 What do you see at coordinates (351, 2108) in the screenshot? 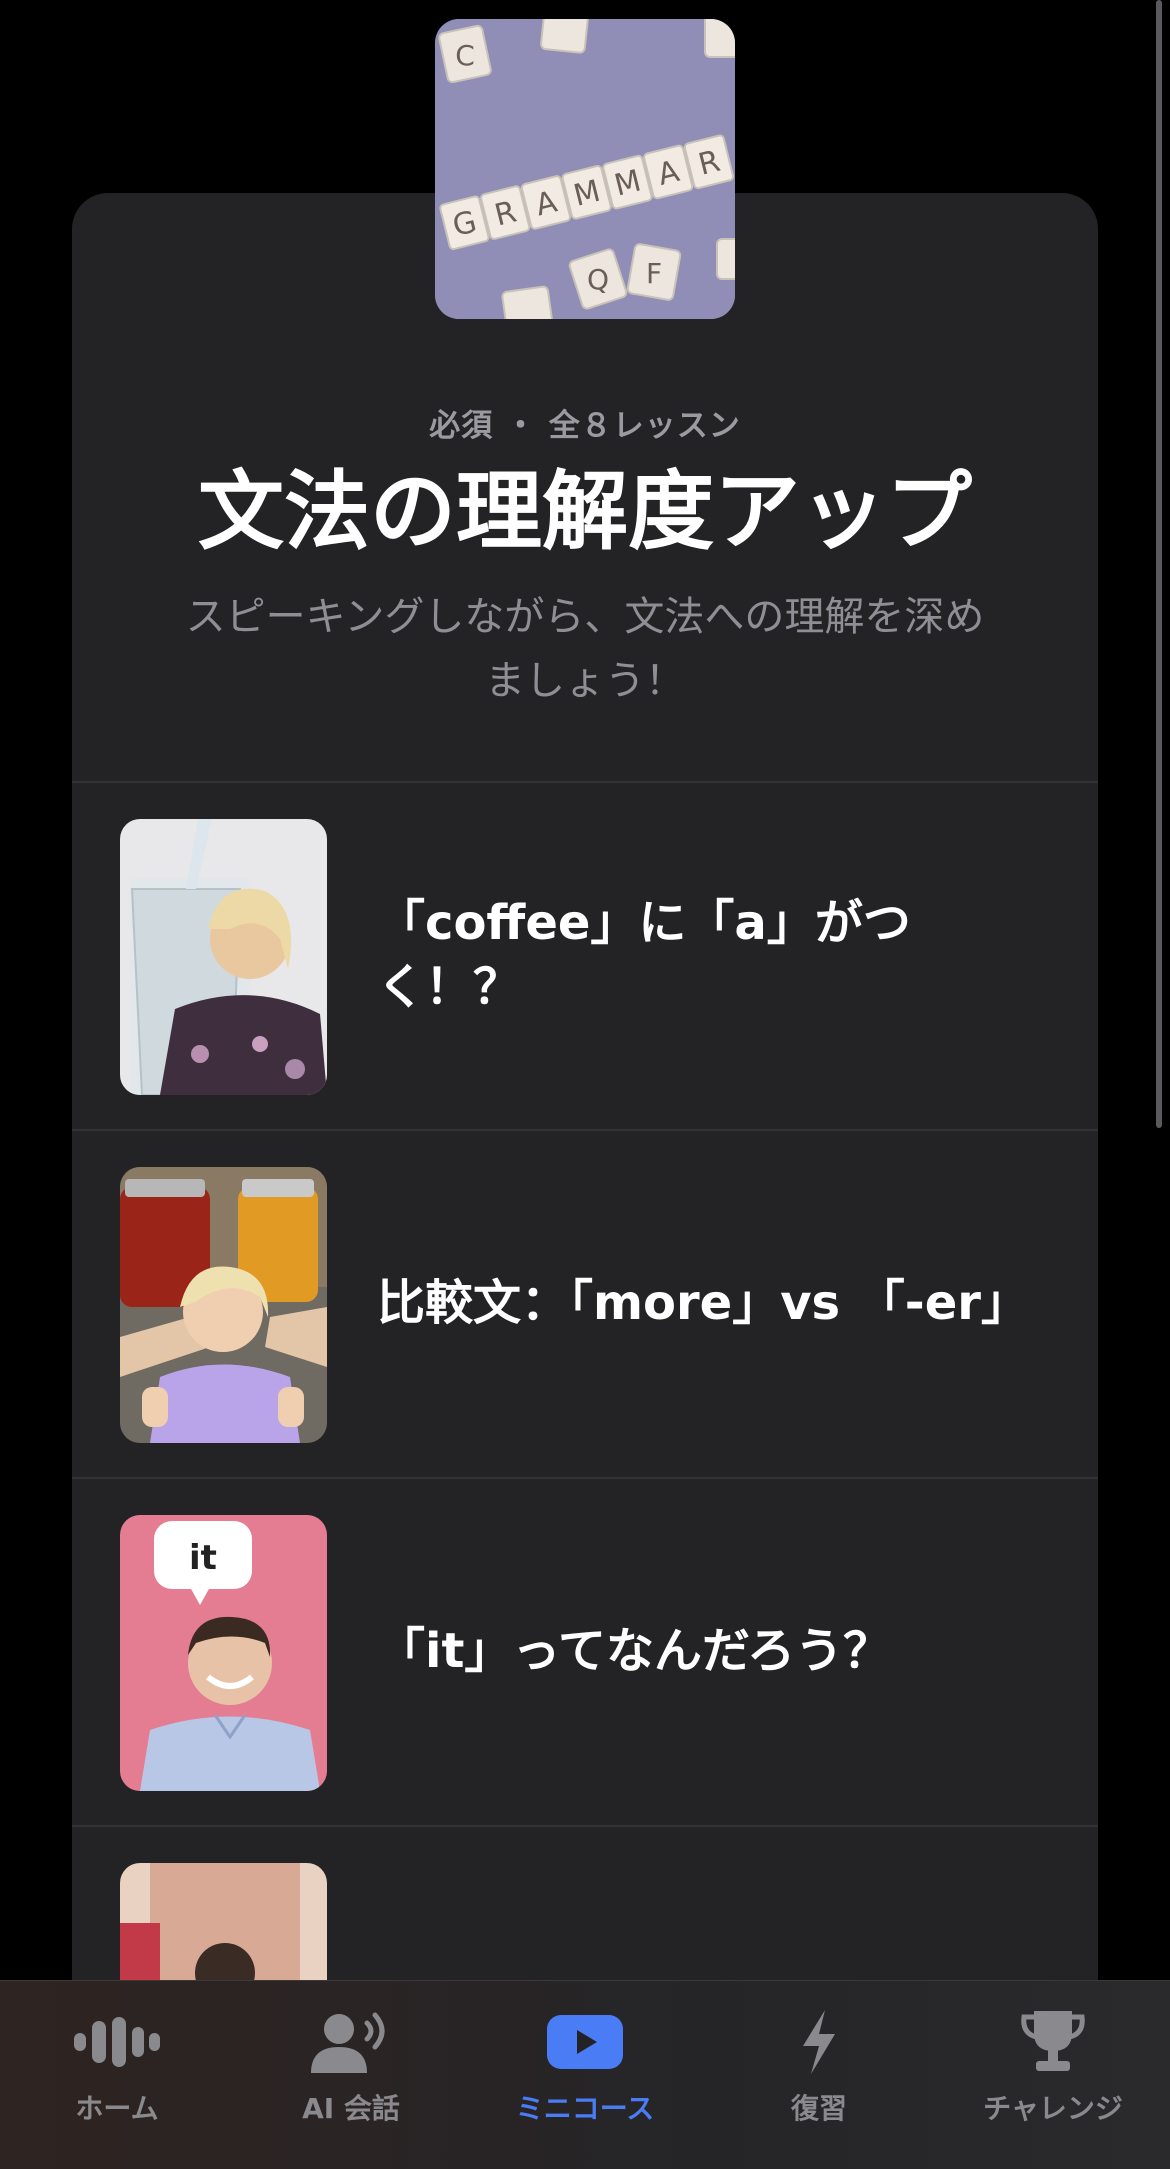
I see `tab-label: AI 会話` at bounding box center [351, 2108].